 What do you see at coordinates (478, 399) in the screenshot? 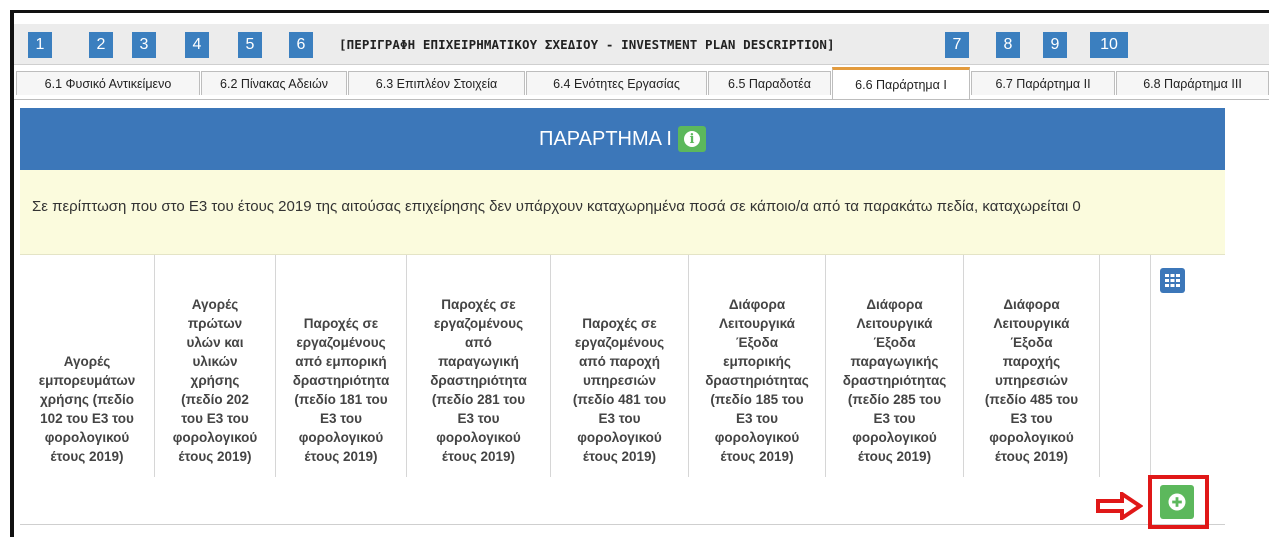
I see `column-header-line: (πεδίο 281 του` at bounding box center [478, 399].